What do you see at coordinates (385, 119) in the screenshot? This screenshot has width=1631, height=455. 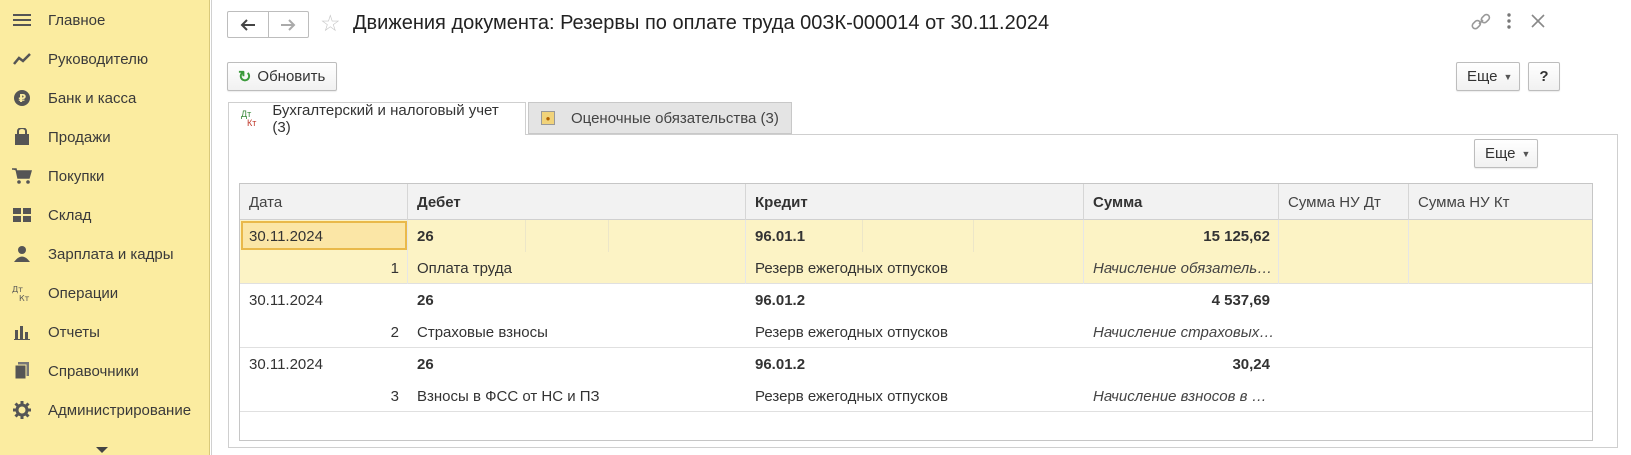 I see `tab-label: Бухгалтерский и налоговый учет (3)` at bounding box center [385, 119].